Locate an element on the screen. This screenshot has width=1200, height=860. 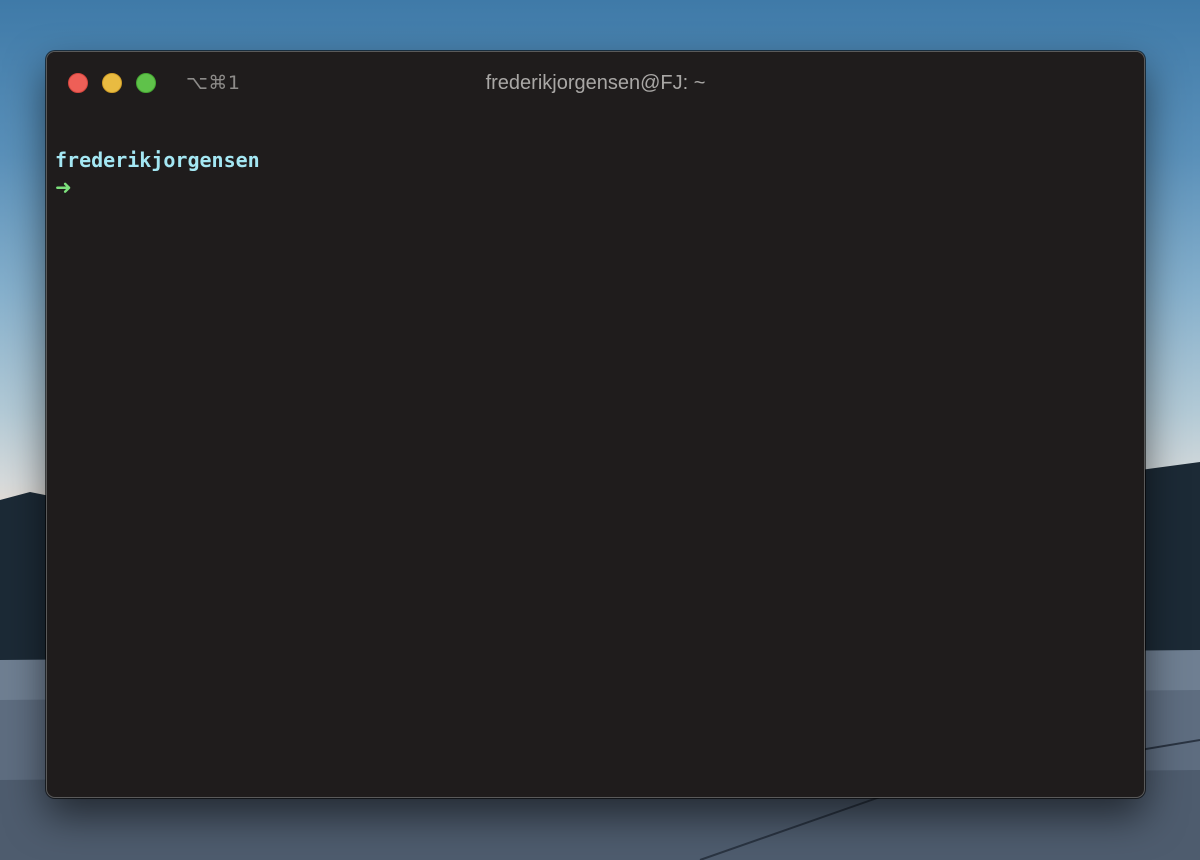
prompt-arrow-icon: ➜ is located at coordinates (63, 187).